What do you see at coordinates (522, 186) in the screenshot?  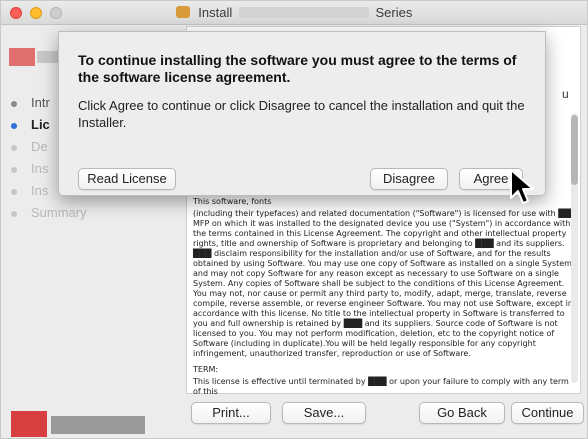 I see `pointer-cursor-icon` at bounding box center [522, 186].